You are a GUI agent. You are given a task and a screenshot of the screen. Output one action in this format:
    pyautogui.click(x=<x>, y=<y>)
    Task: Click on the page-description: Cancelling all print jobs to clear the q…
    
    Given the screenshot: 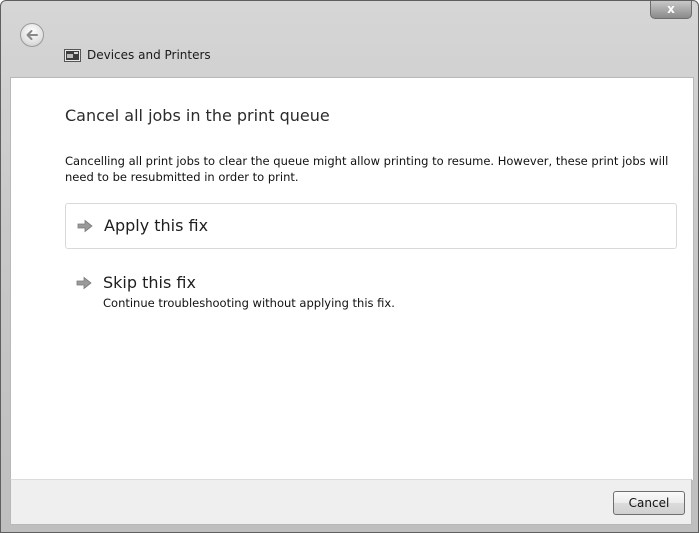 What is the action you would take?
    pyautogui.click(x=367, y=169)
    